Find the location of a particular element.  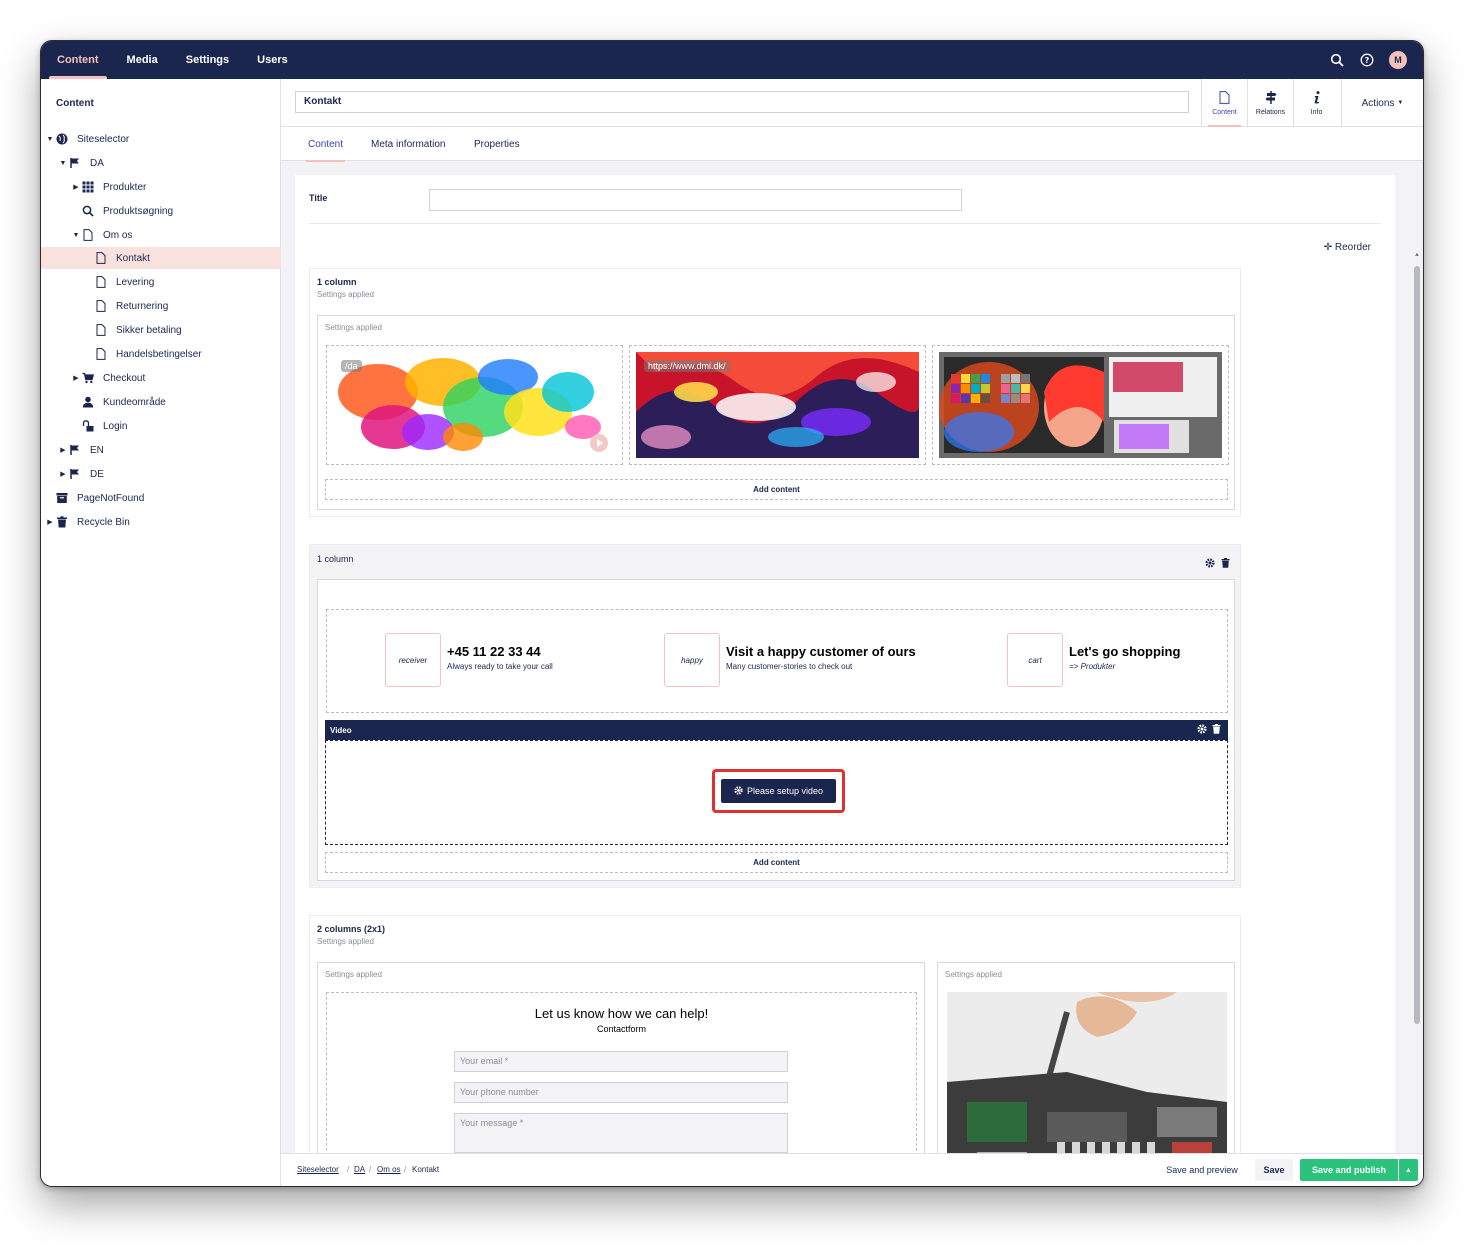

row-subtitle: Settings applied is located at coordinates (345, 294).